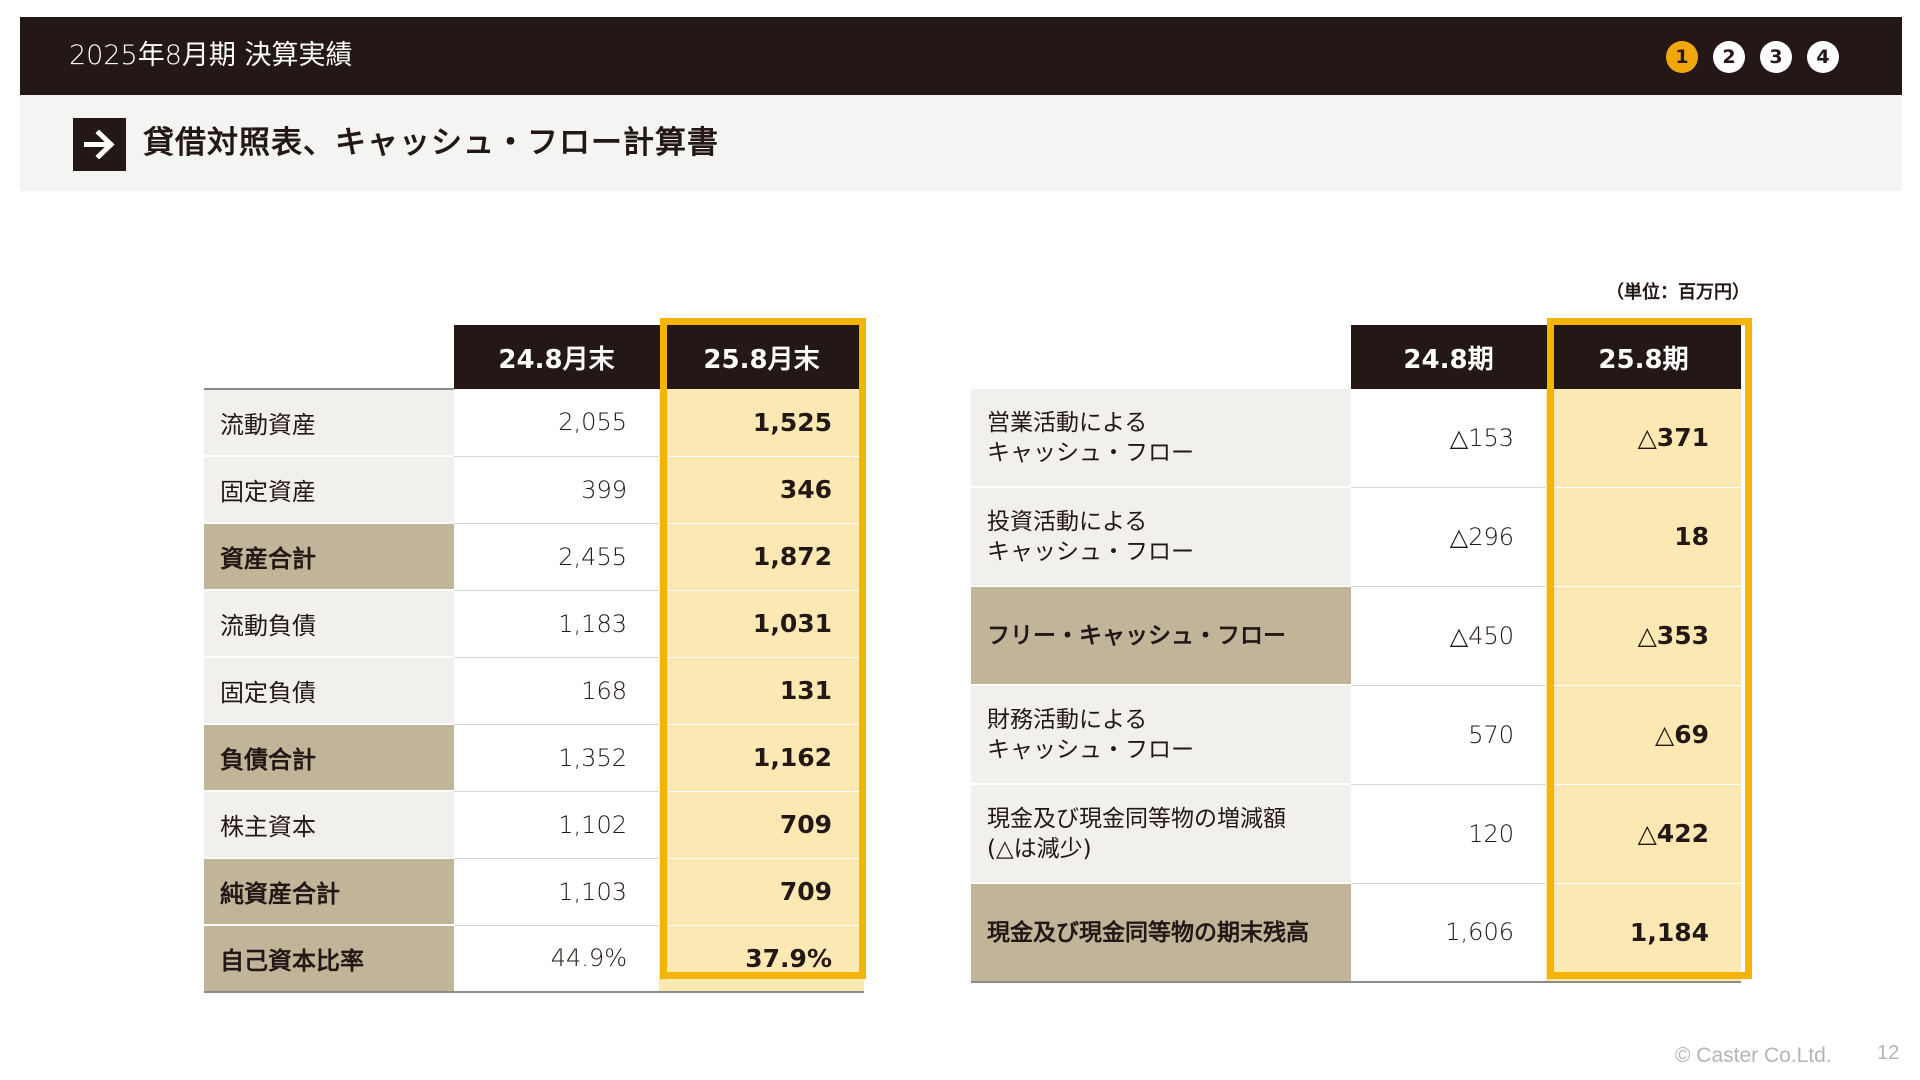 The width and height of the screenshot is (1920, 1080). I want to click on value-current: 131, so click(761, 691).